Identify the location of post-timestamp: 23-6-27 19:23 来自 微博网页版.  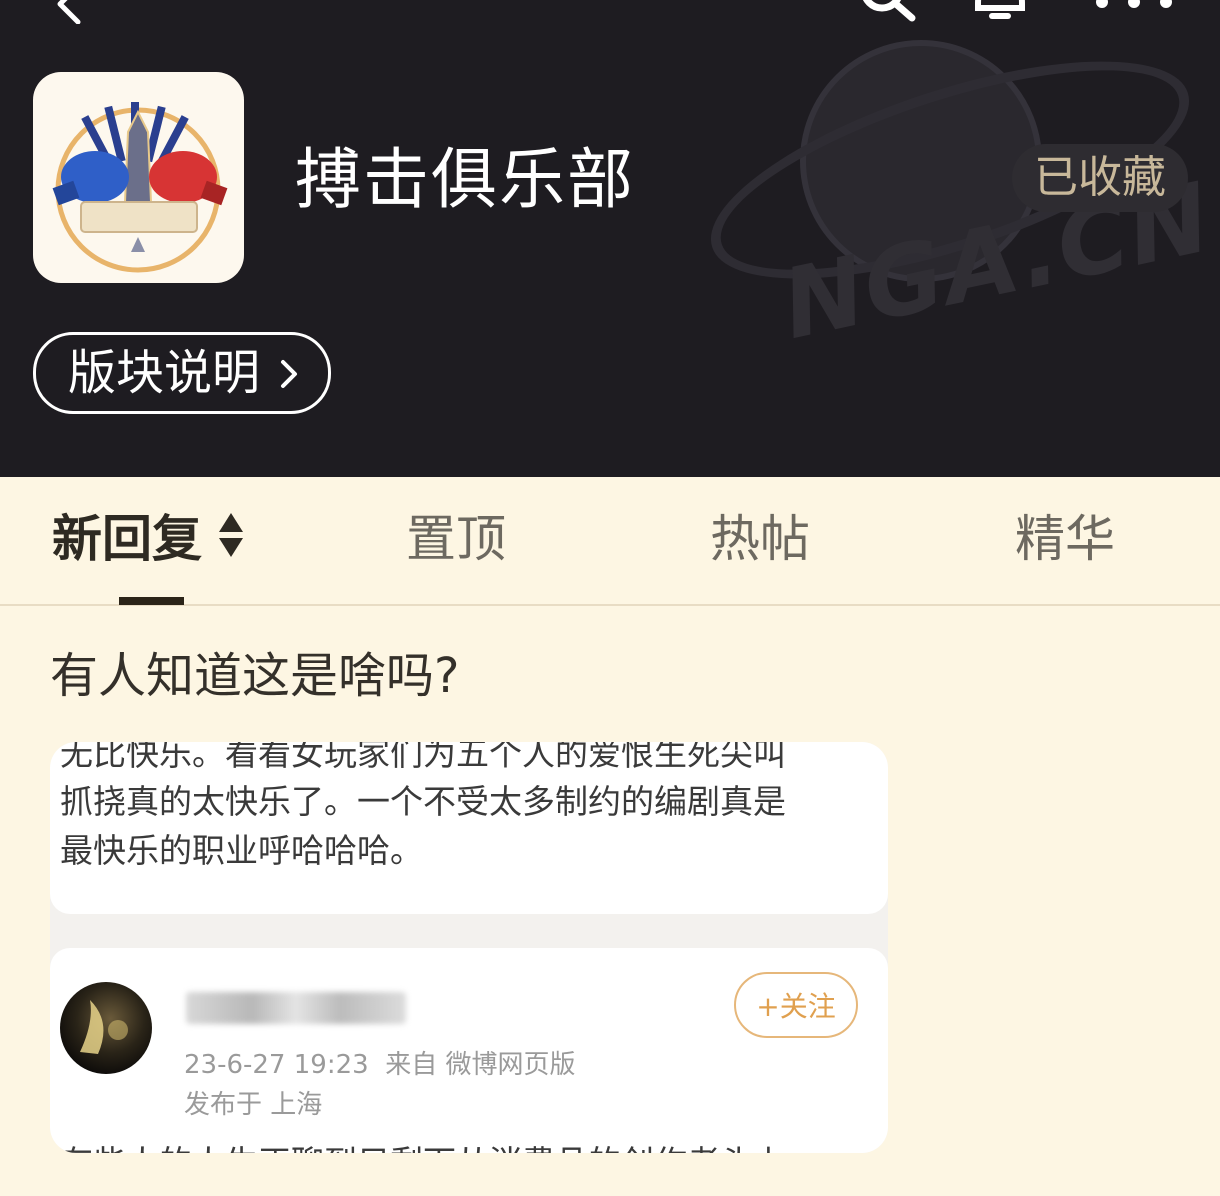
(379, 1062).